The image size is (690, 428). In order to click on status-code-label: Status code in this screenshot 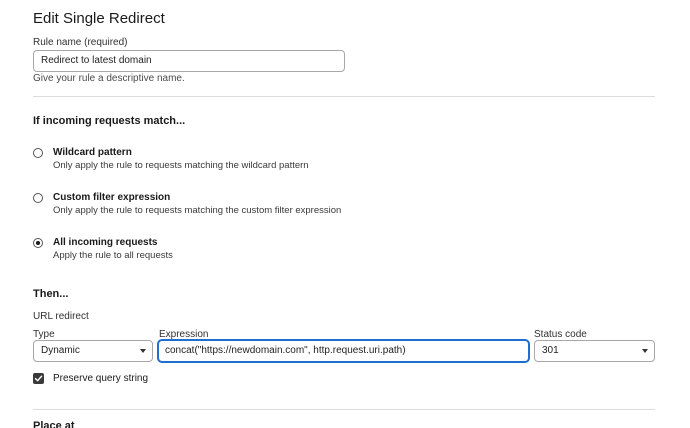, I will do `click(560, 334)`.